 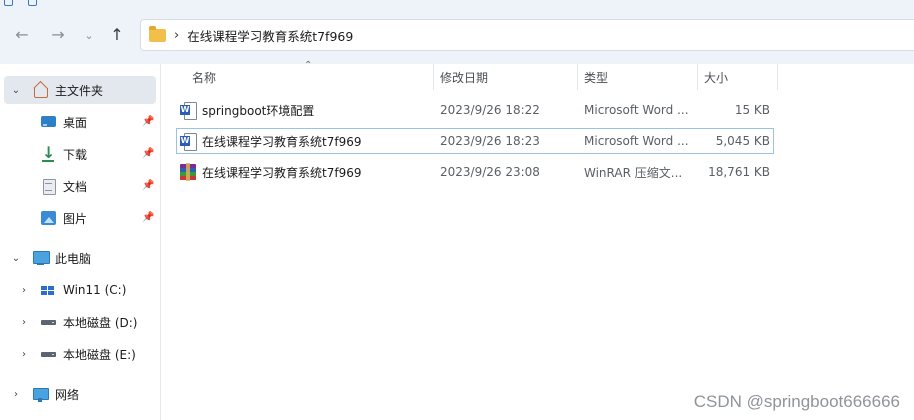 What do you see at coordinates (752, 110) in the screenshot?
I see `file-size: 15 KB` at bounding box center [752, 110].